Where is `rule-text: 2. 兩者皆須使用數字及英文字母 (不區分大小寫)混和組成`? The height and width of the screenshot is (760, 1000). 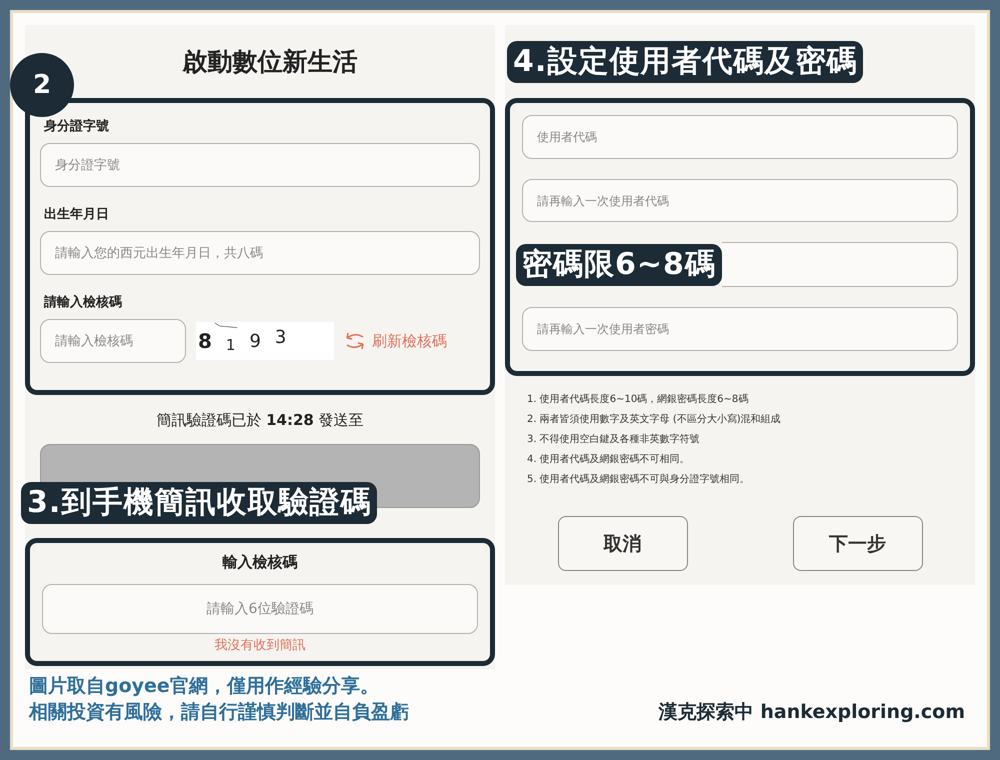 rule-text: 2. 兩者皆須使用數字及英文字母 (不區分大小寫)混和組成 is located at coordinates (654, 419).